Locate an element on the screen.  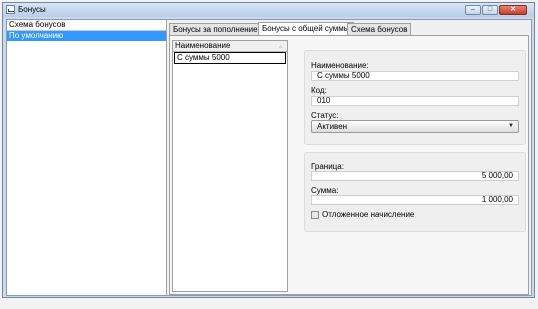
minimize-icon: – is located at coordinates (473, 9).